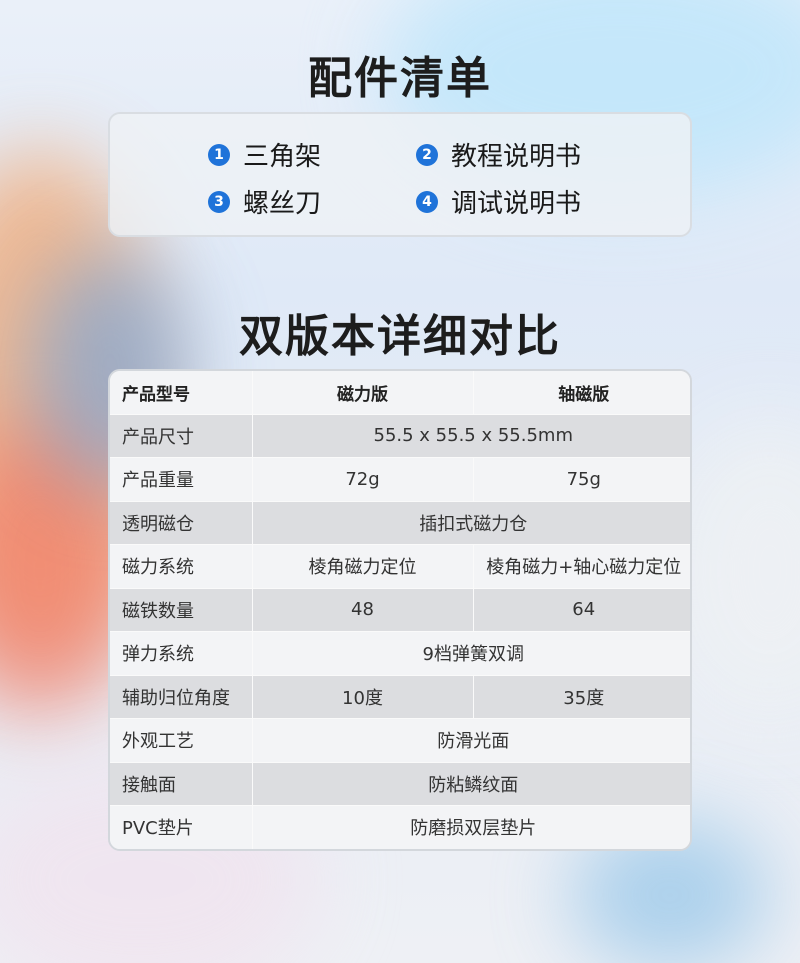  What do you see at coordinates (181, 610) in the screenshot?
I see `row-label: 磁铁数量` at bounding box center [181, 610].